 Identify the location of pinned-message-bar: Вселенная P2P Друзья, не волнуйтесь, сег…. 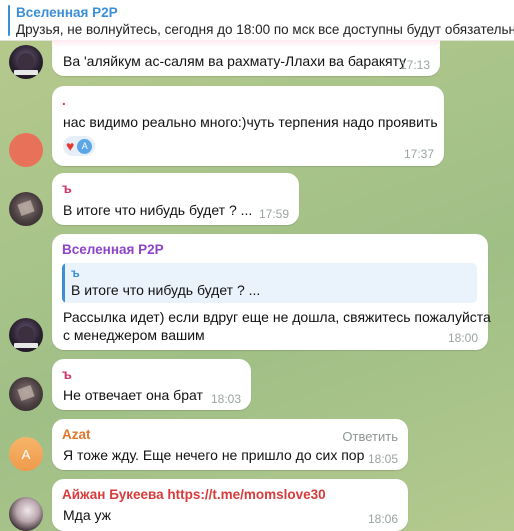
(257, 20).